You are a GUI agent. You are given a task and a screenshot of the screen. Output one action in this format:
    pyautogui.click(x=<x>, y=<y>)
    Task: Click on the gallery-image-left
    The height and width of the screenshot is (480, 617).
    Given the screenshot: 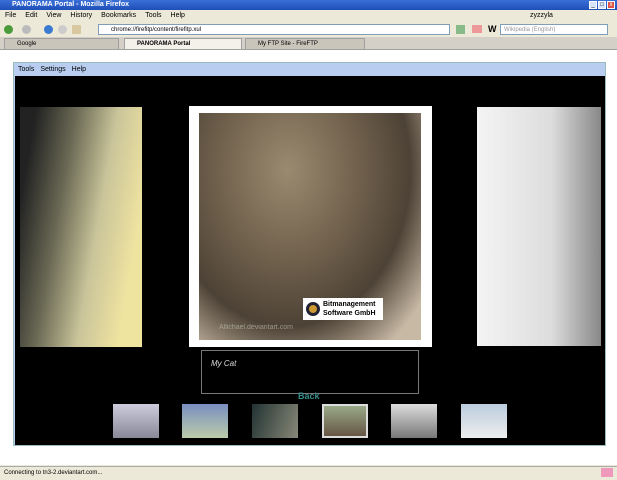 What is the action you would take?
    pyautogui.click(x=81, y=227)
    